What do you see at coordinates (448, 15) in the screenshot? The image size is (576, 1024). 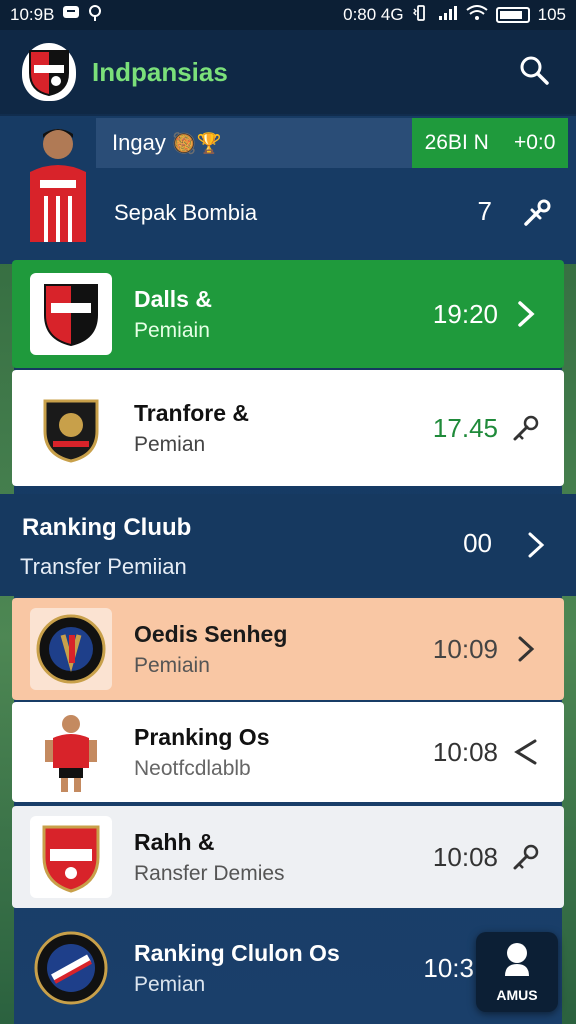 I see `signal-icon` at bounding box center [448, 15].